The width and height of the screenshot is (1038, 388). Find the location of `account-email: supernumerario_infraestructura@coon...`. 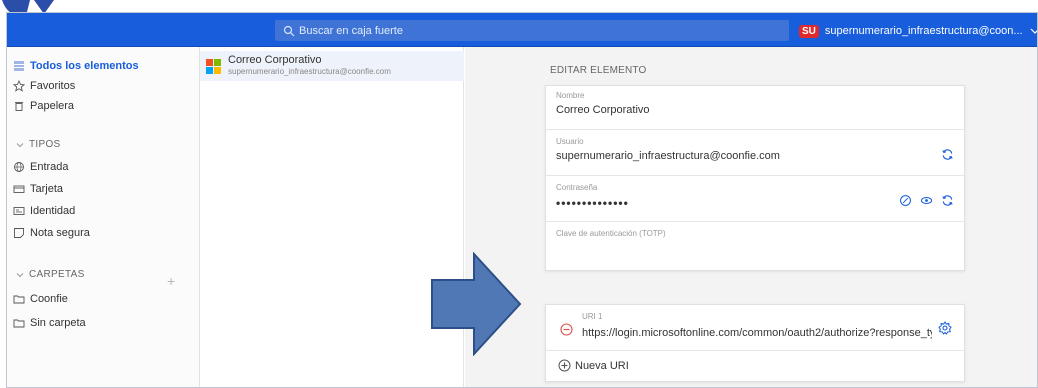

account-email: supernumerario_infraestructura@coon... is located at coordinates (923, 31).